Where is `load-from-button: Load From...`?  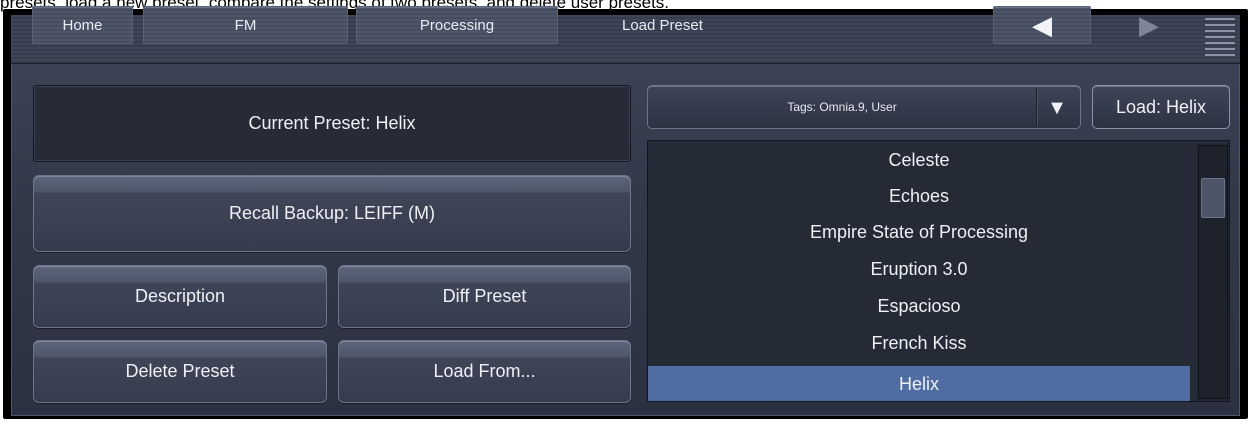 load-from-button: Load From... is located at coordinates (484, 371).